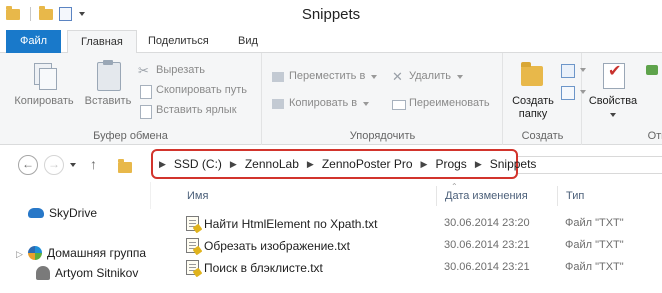  I want to click on open-group-label: Отк, so click(654, 136).